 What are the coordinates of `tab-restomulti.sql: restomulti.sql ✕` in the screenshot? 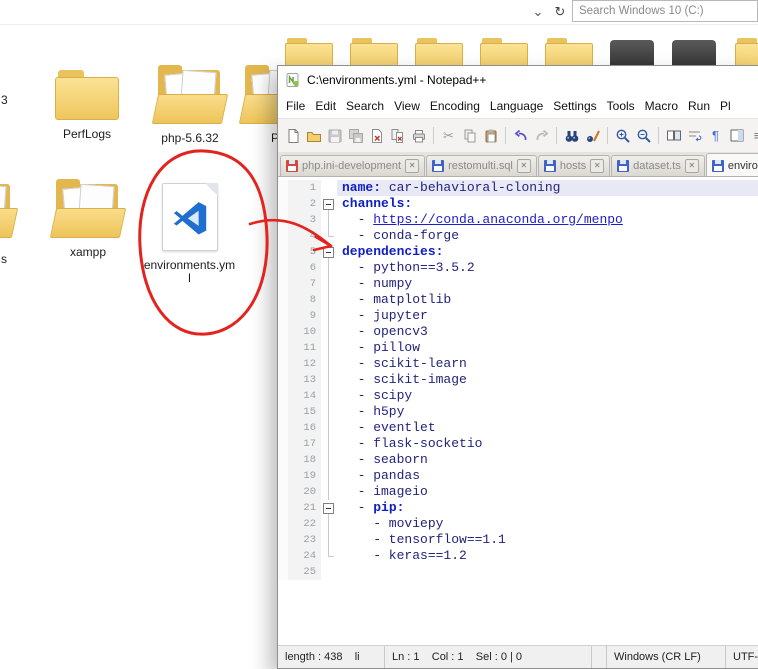 It's located at (481, 165).